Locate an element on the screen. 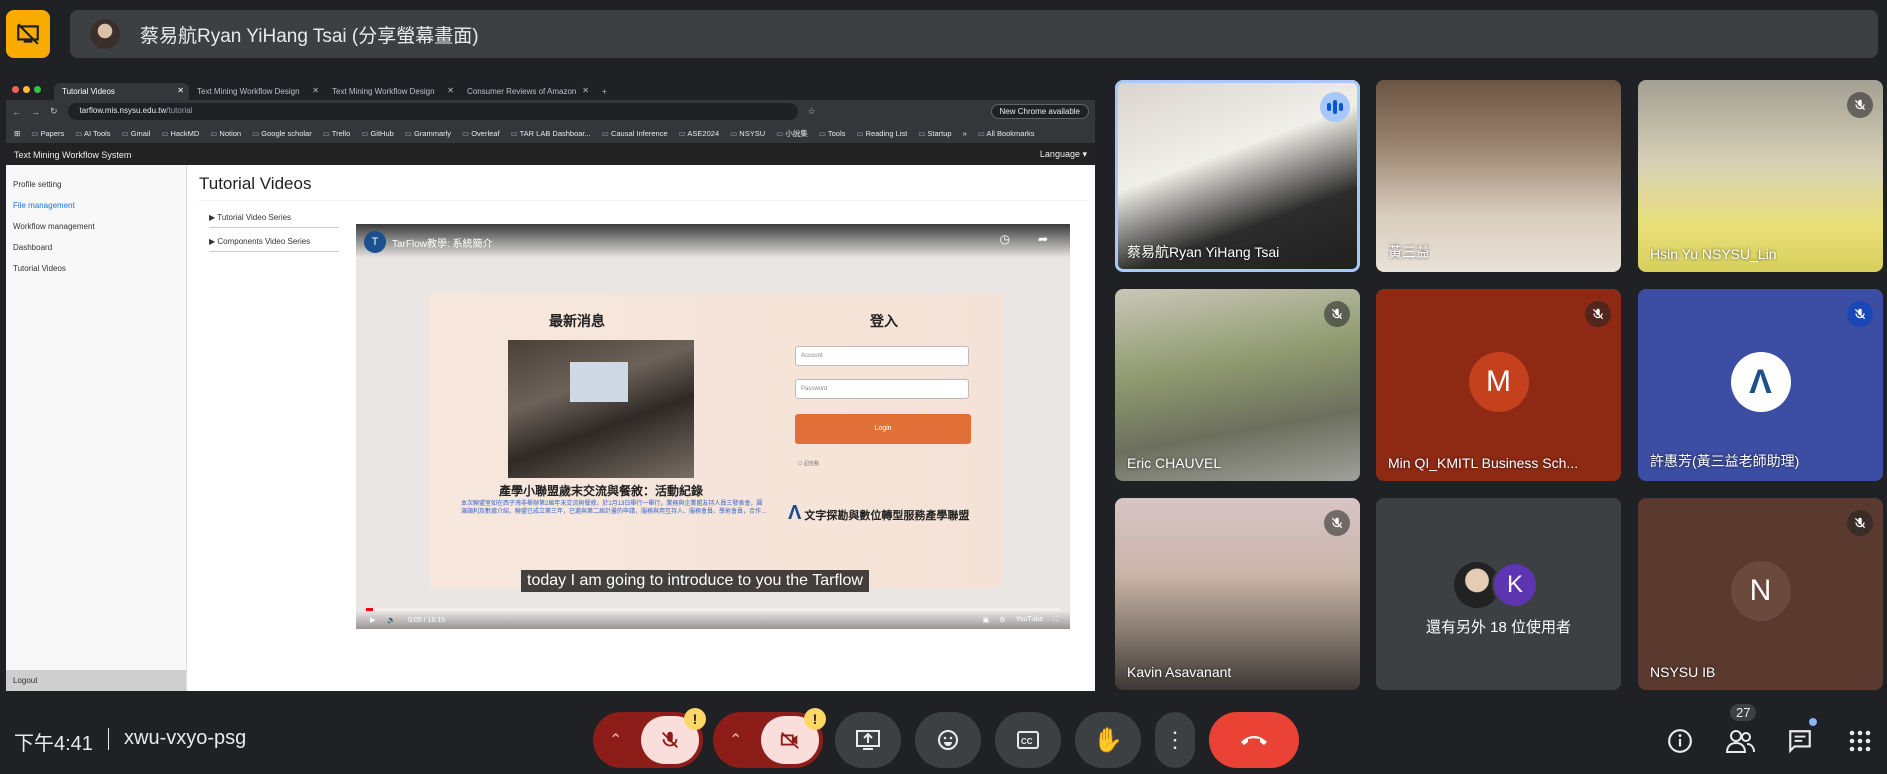 The image size is (1887, 774). chat-unread-dot is located at coordinates (1813, 722).